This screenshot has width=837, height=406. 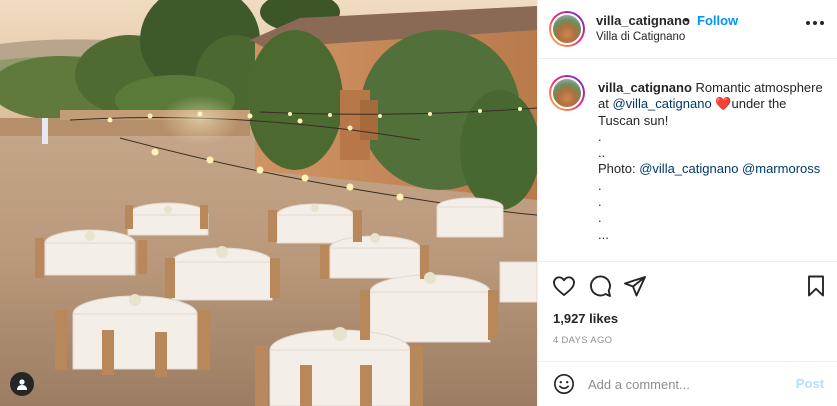 I want to click on post-comment-button: Post, so click(x=810, y=383).